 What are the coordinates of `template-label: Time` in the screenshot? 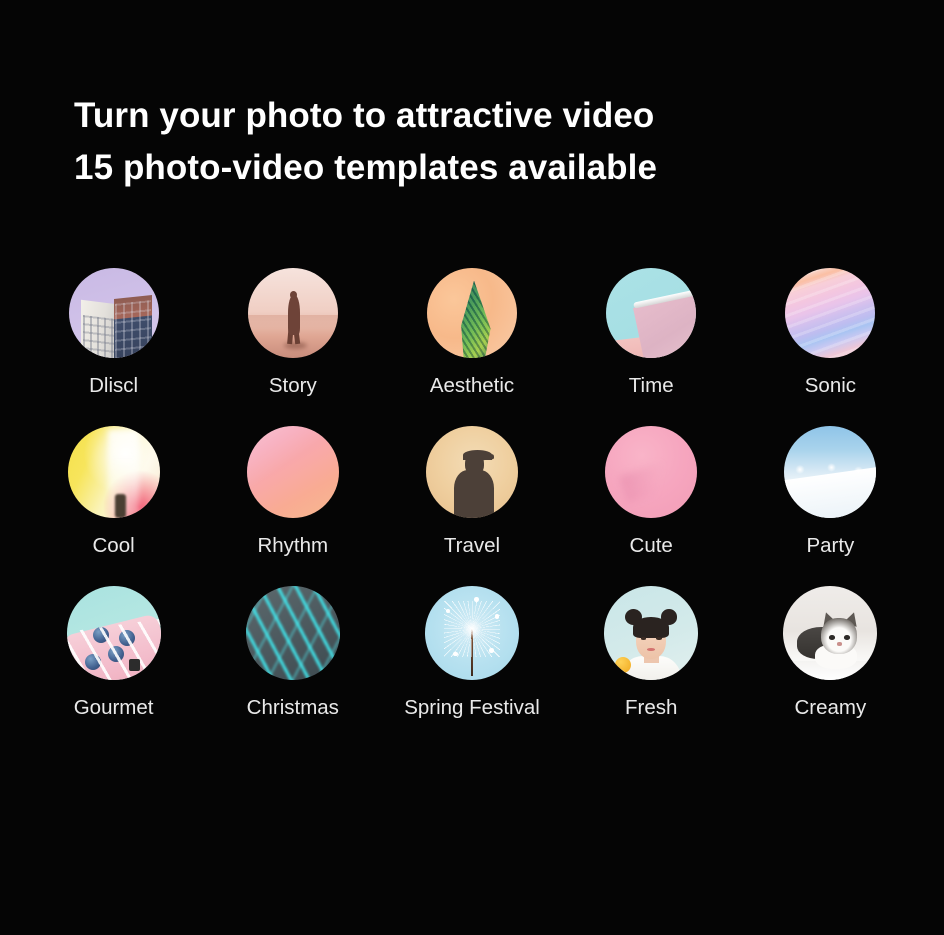 It's located at (651, 385).